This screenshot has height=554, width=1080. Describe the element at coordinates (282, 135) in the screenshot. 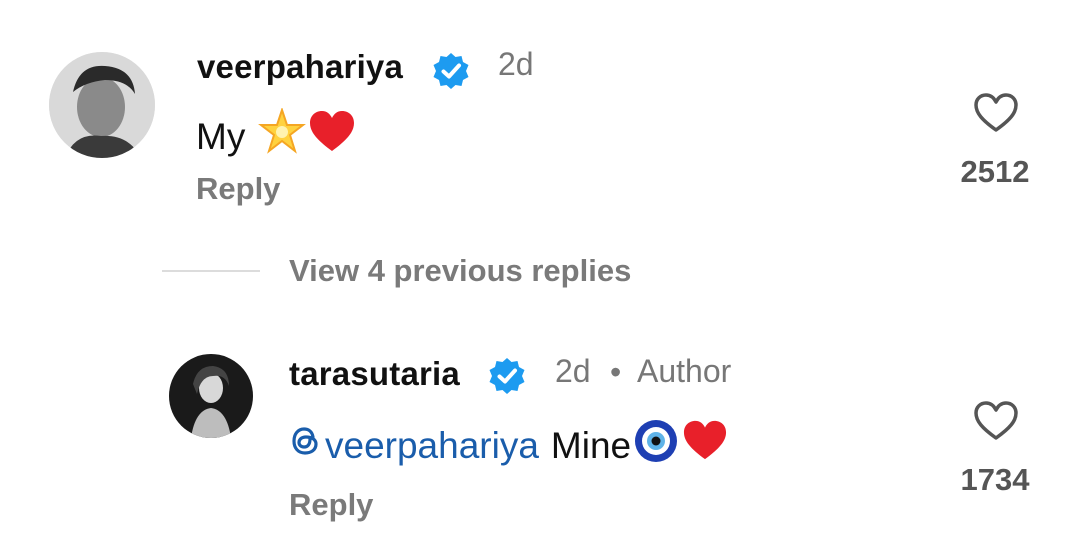

I see `glowing-star-icon` at that location.